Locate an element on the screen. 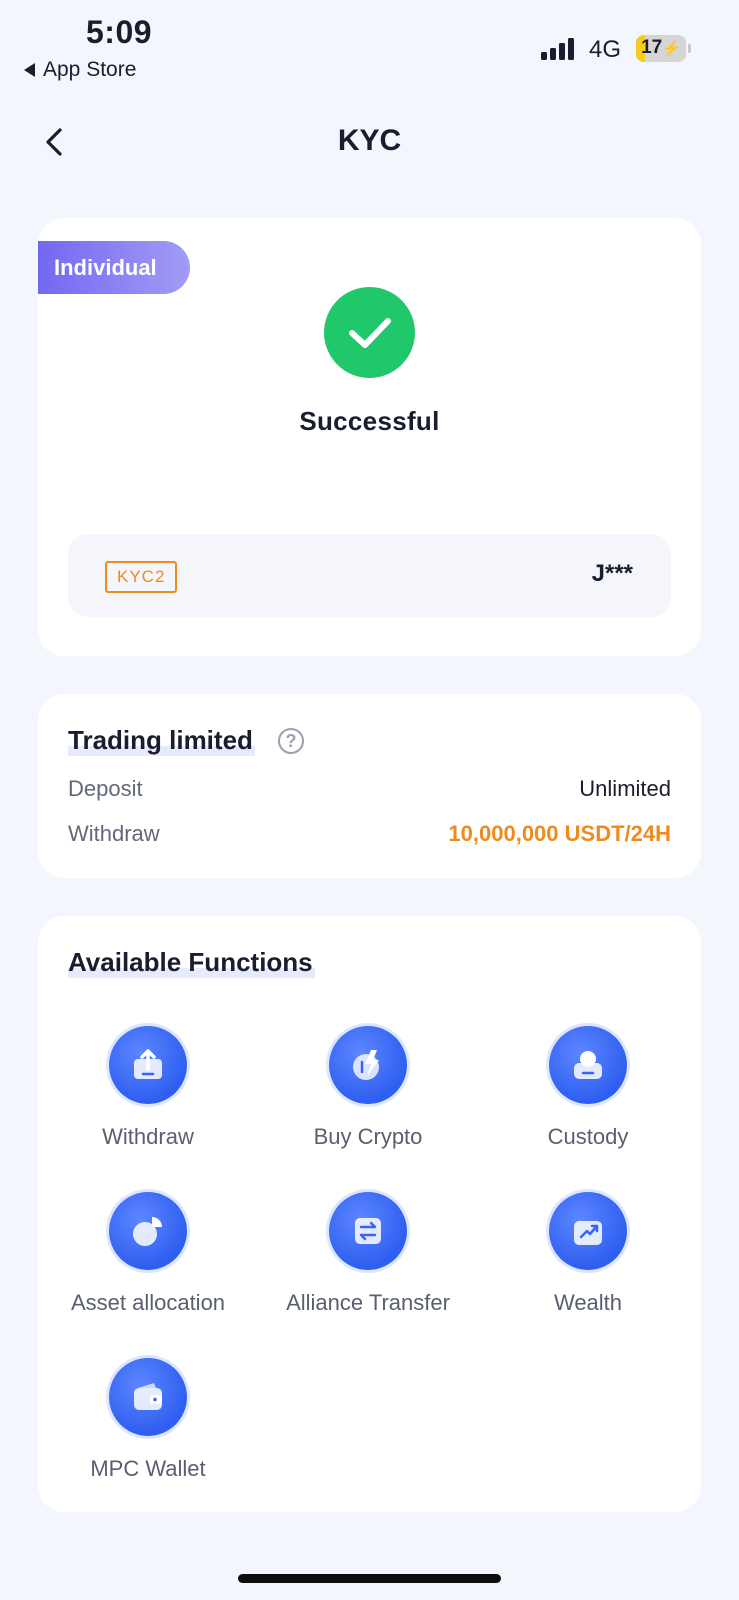  page-title: KYC is located at coordinates (369, 140).